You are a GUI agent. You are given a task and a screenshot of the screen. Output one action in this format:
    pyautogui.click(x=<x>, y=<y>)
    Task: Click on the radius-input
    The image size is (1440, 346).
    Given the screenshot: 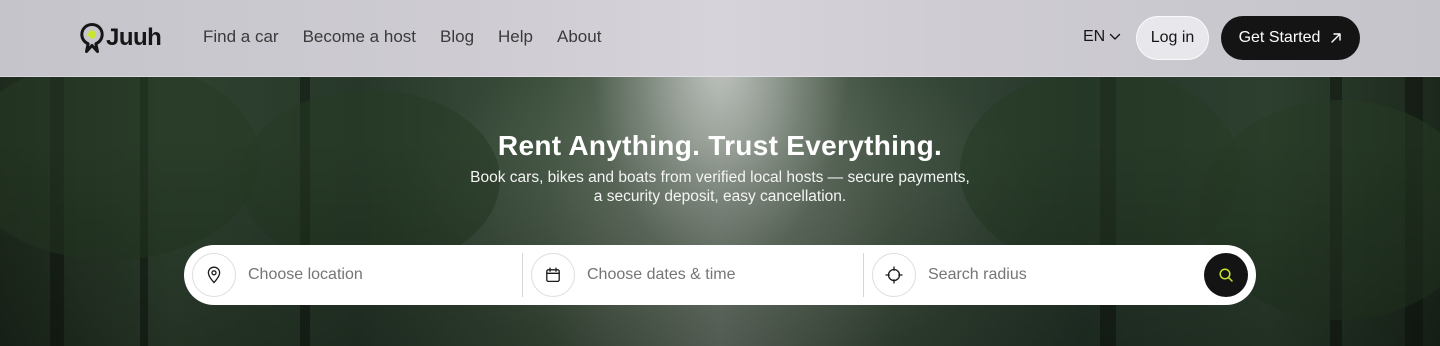 What is the action you would take?
    pyautogui.click(x=1048, y=275)
    